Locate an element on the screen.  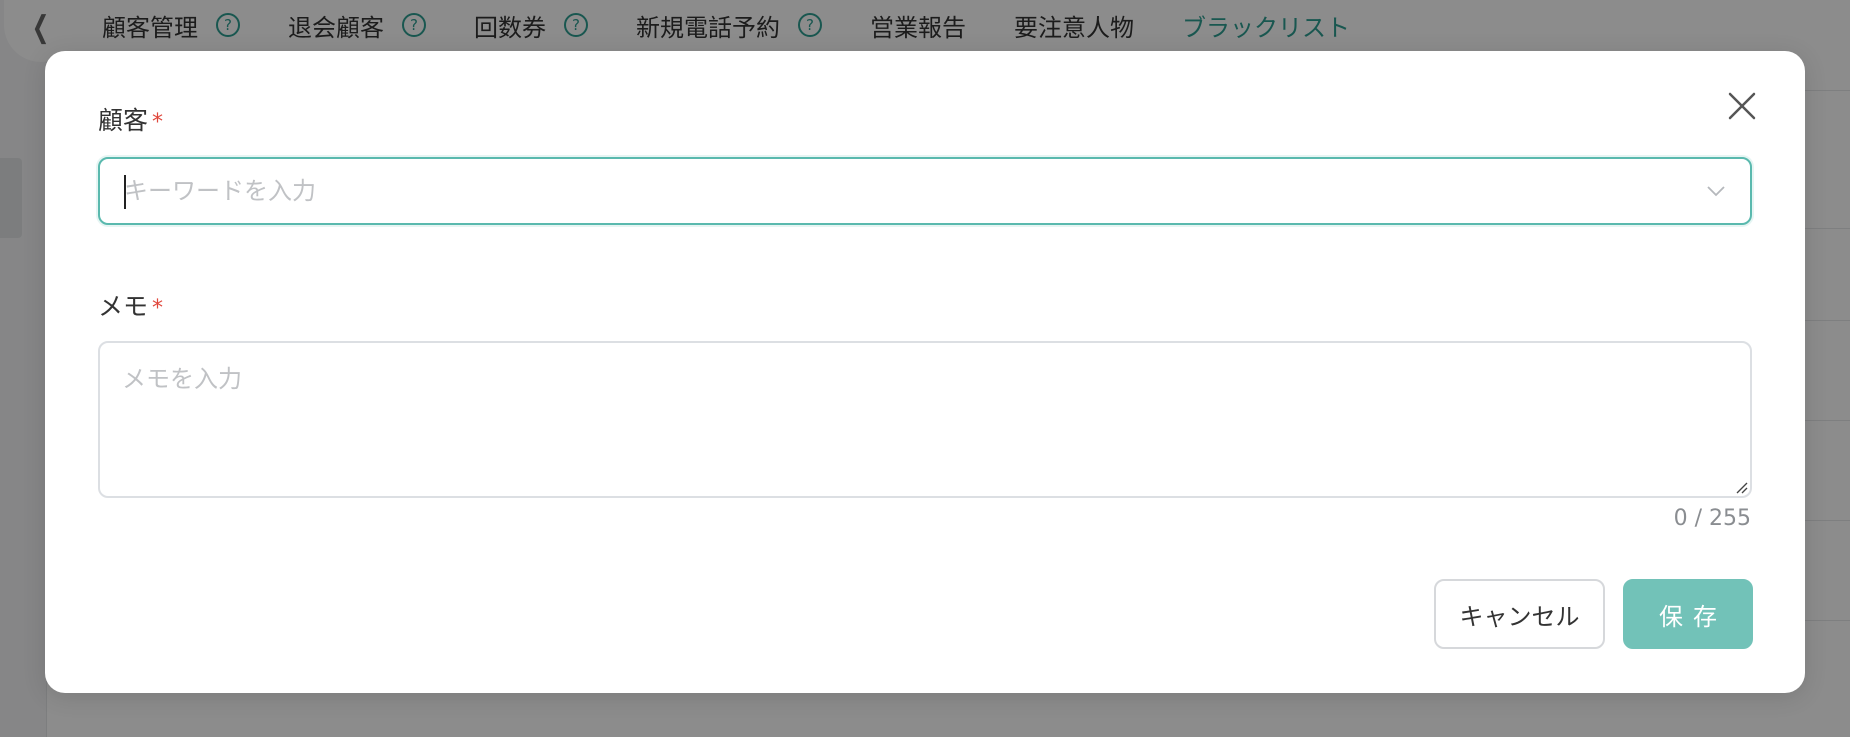
chevron-down-icon is located at coordinates (1716, 191).